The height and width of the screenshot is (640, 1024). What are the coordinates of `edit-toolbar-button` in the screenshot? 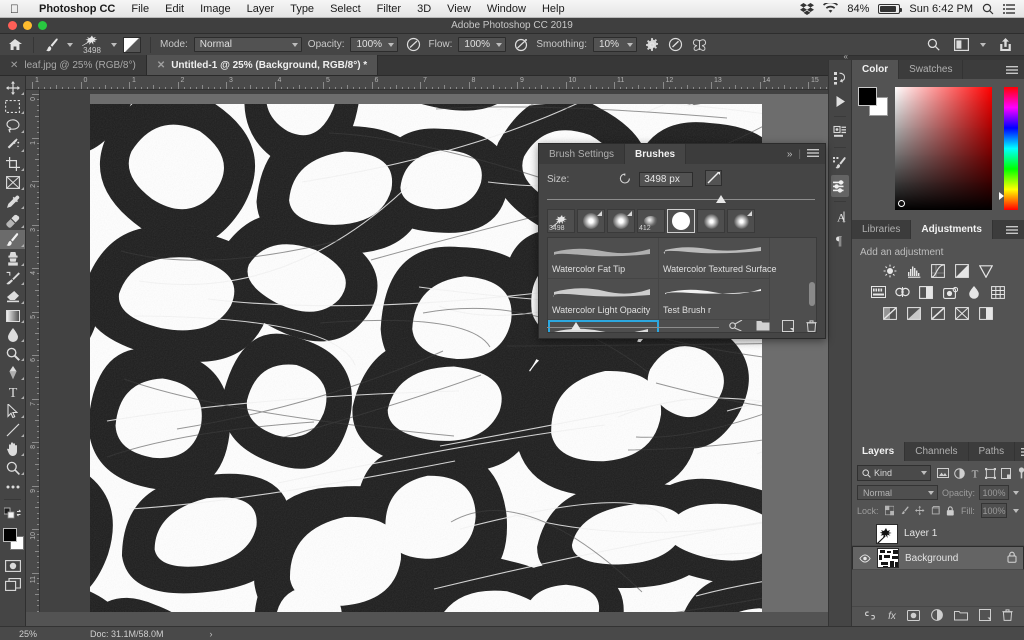 It's located at (12, 486).